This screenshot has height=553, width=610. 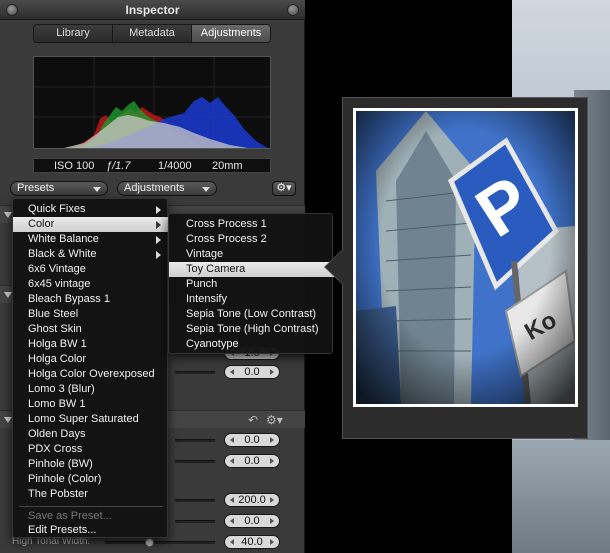 I want to click on title-bar: Inspector, so click(x=152, y=10).